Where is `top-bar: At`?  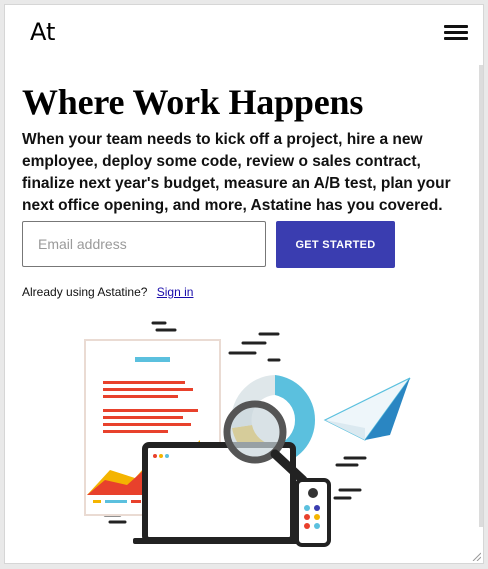
top-bar: At is located at coordinates (244, 35).